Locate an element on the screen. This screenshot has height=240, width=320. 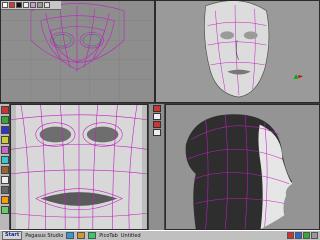
select-icon is located at coordinates (5, 5).